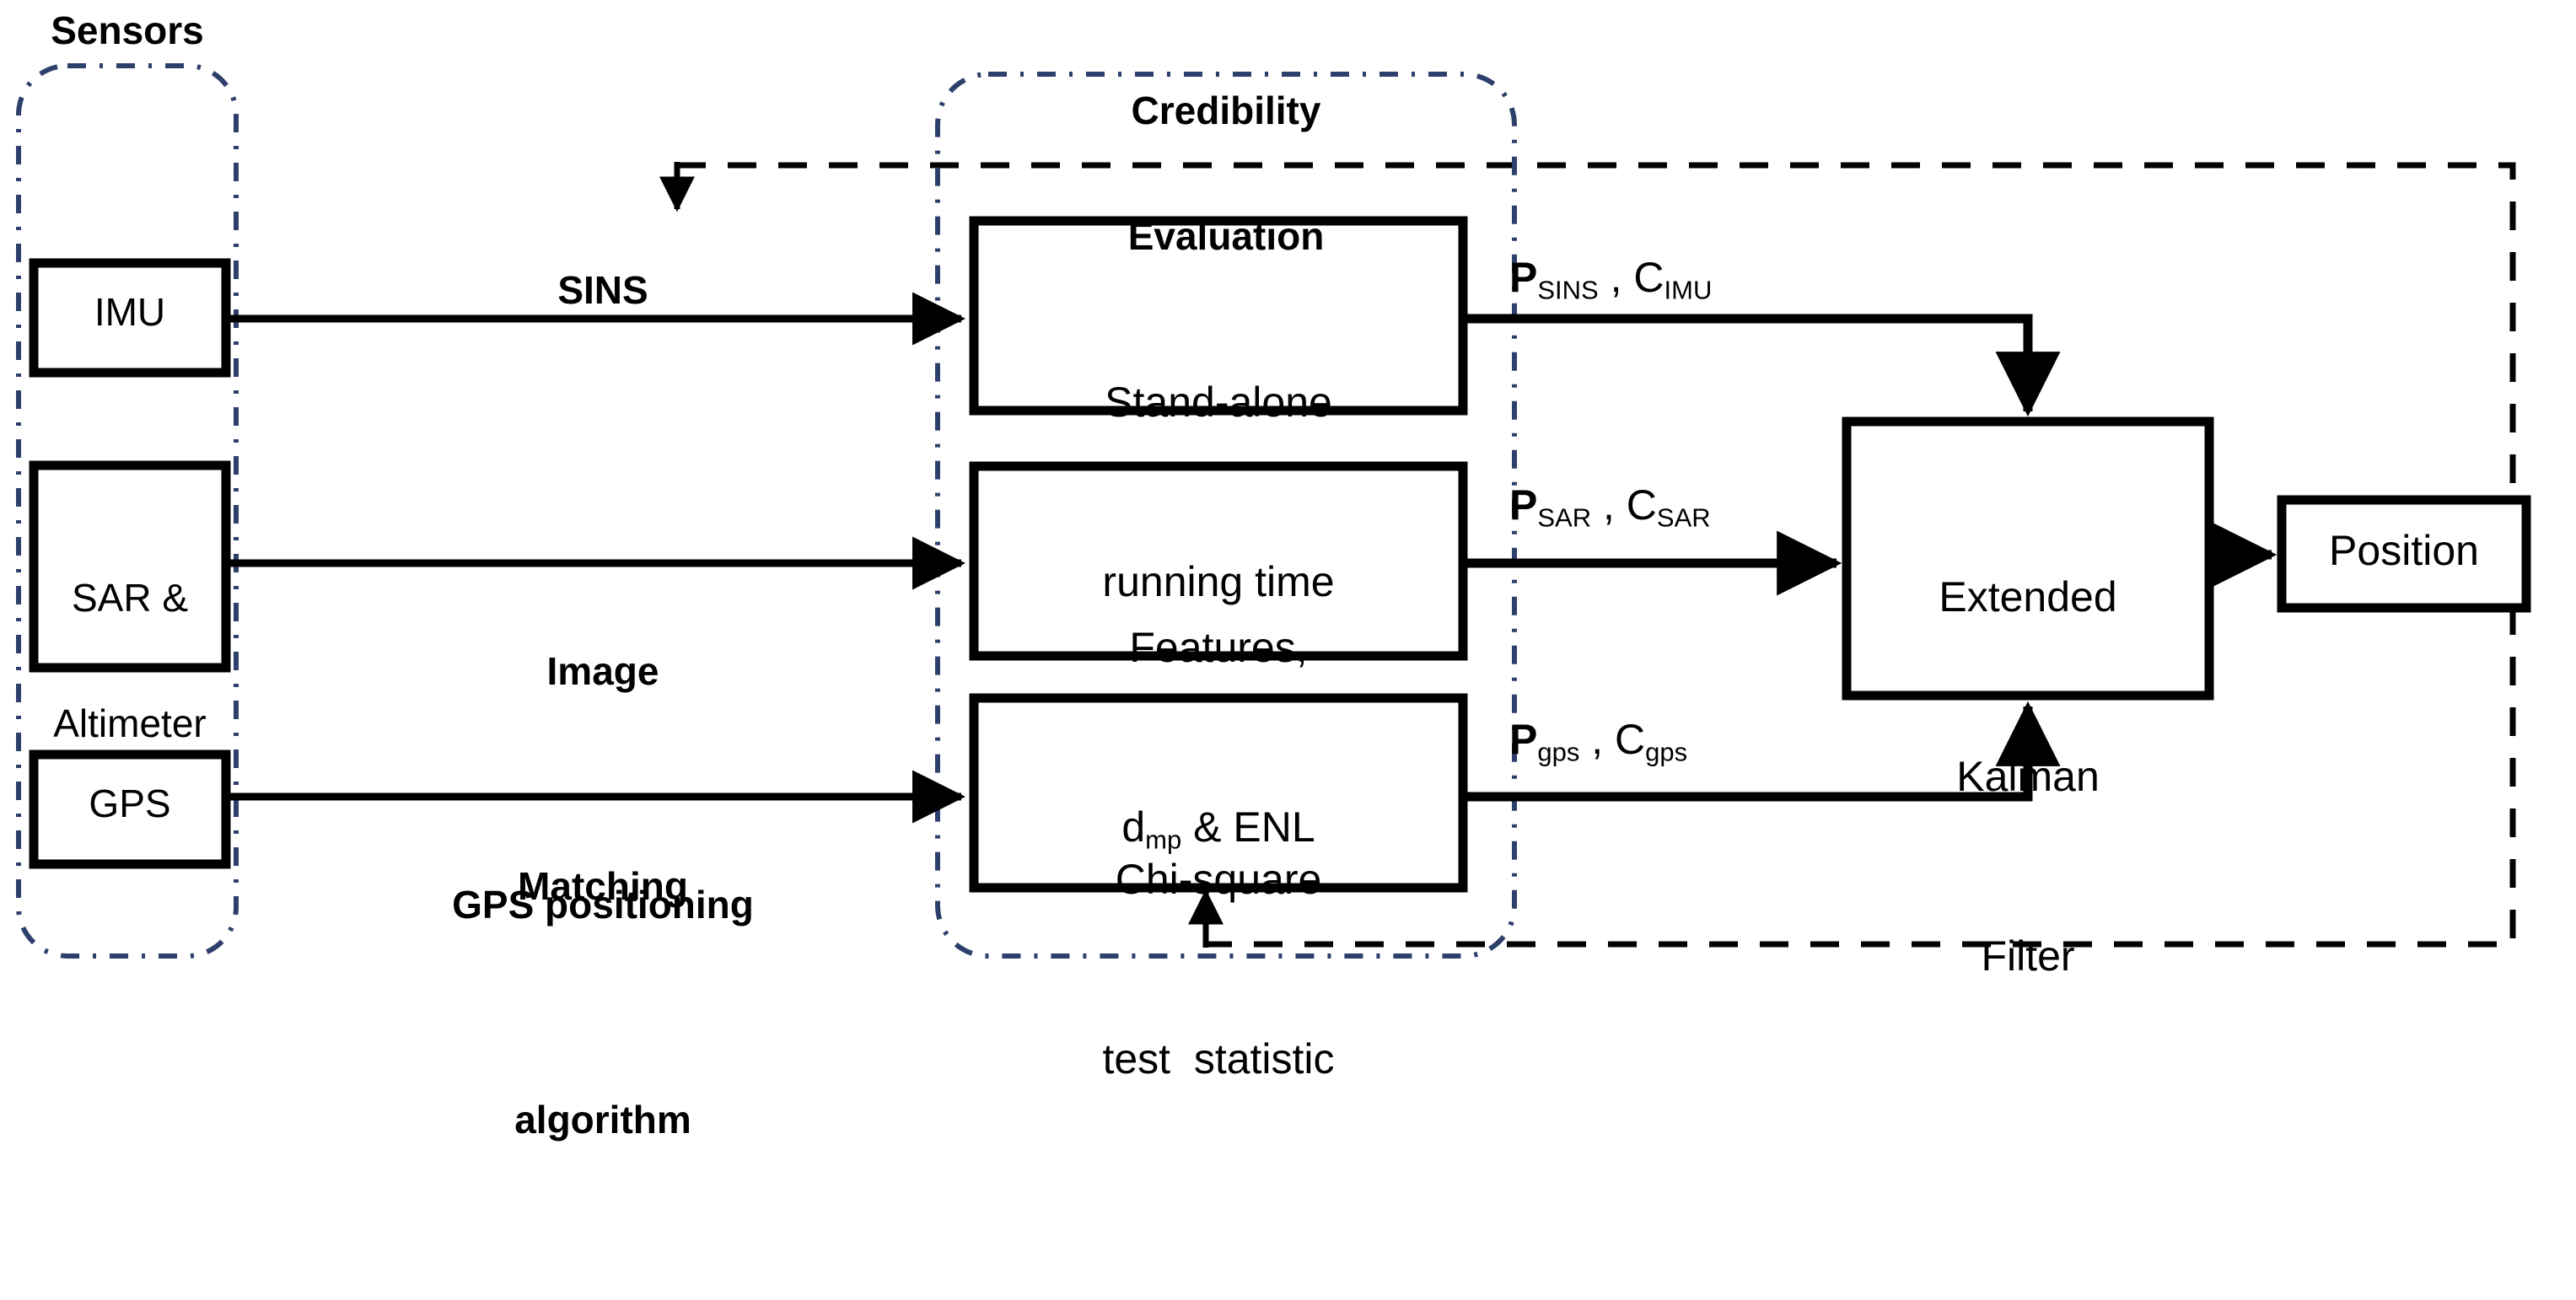  Describe the element at coordinates (1649, 277) in the screenshot. I see `c-imu-symbol: C` at that location.